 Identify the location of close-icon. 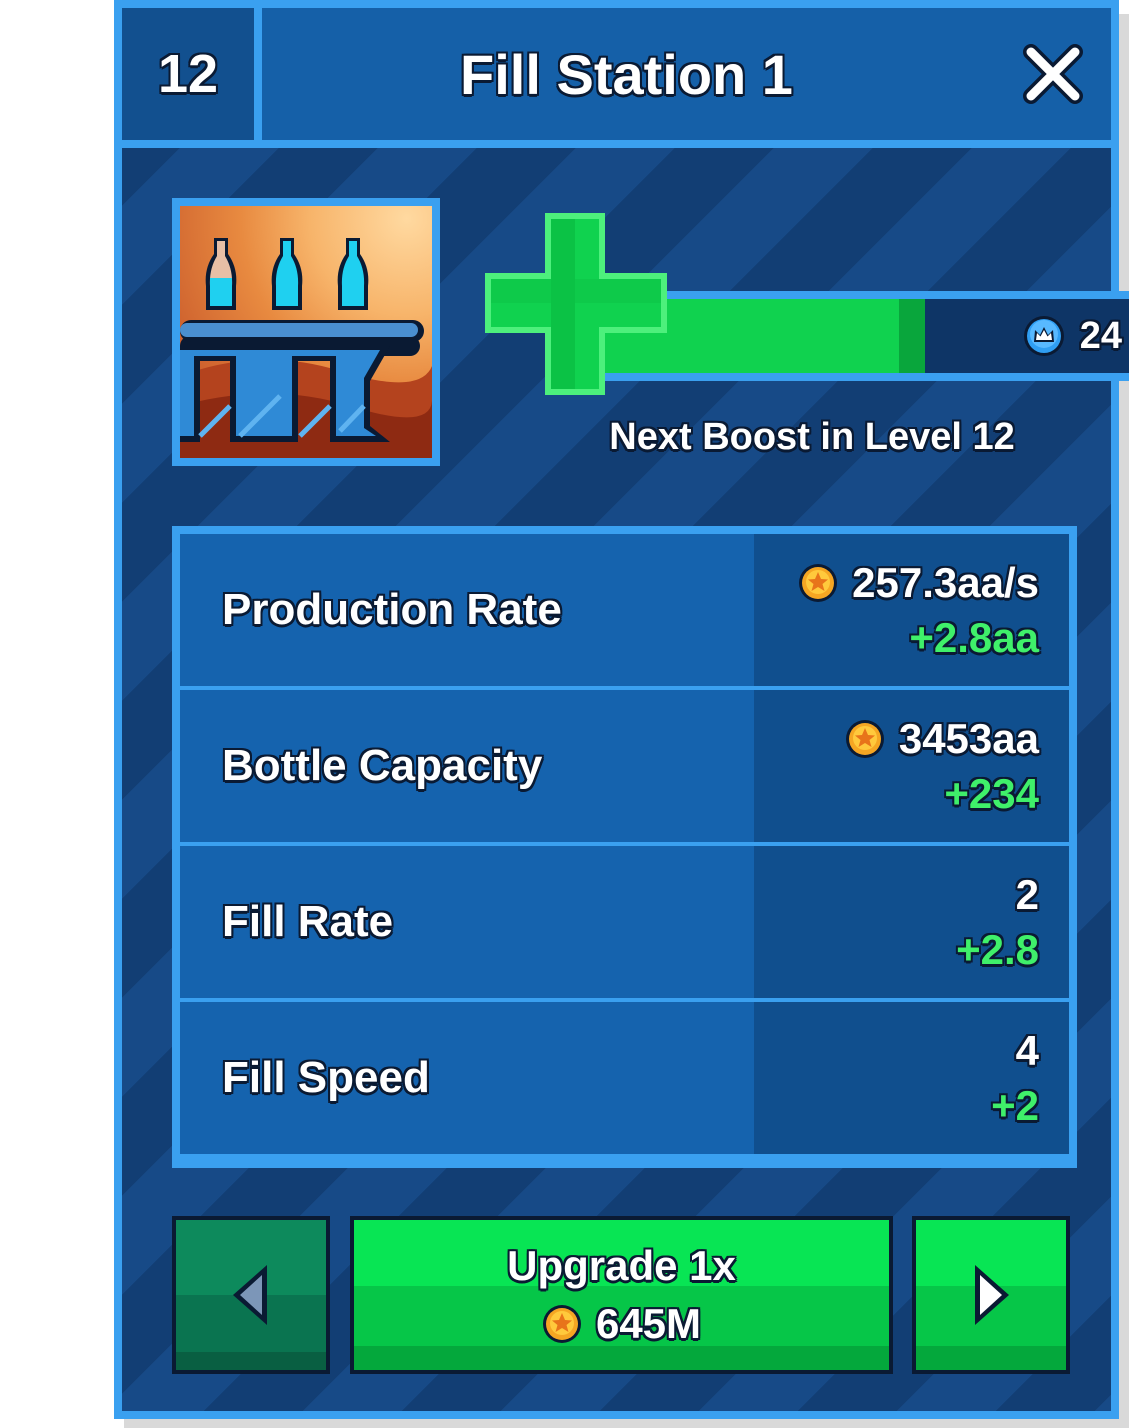
(1053, 74).